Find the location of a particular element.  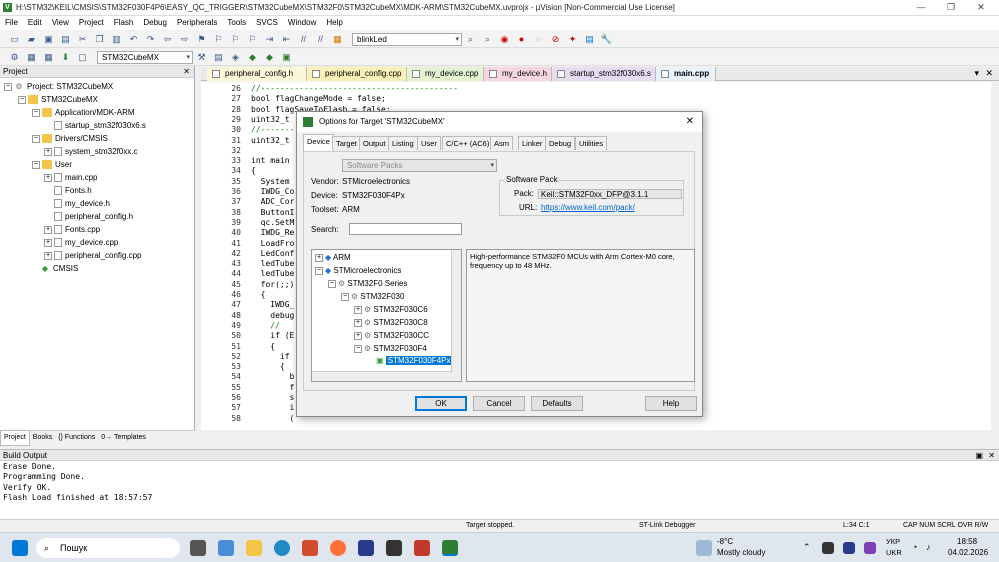

paste-icon: ▥ is located at coordinates (116, 39).